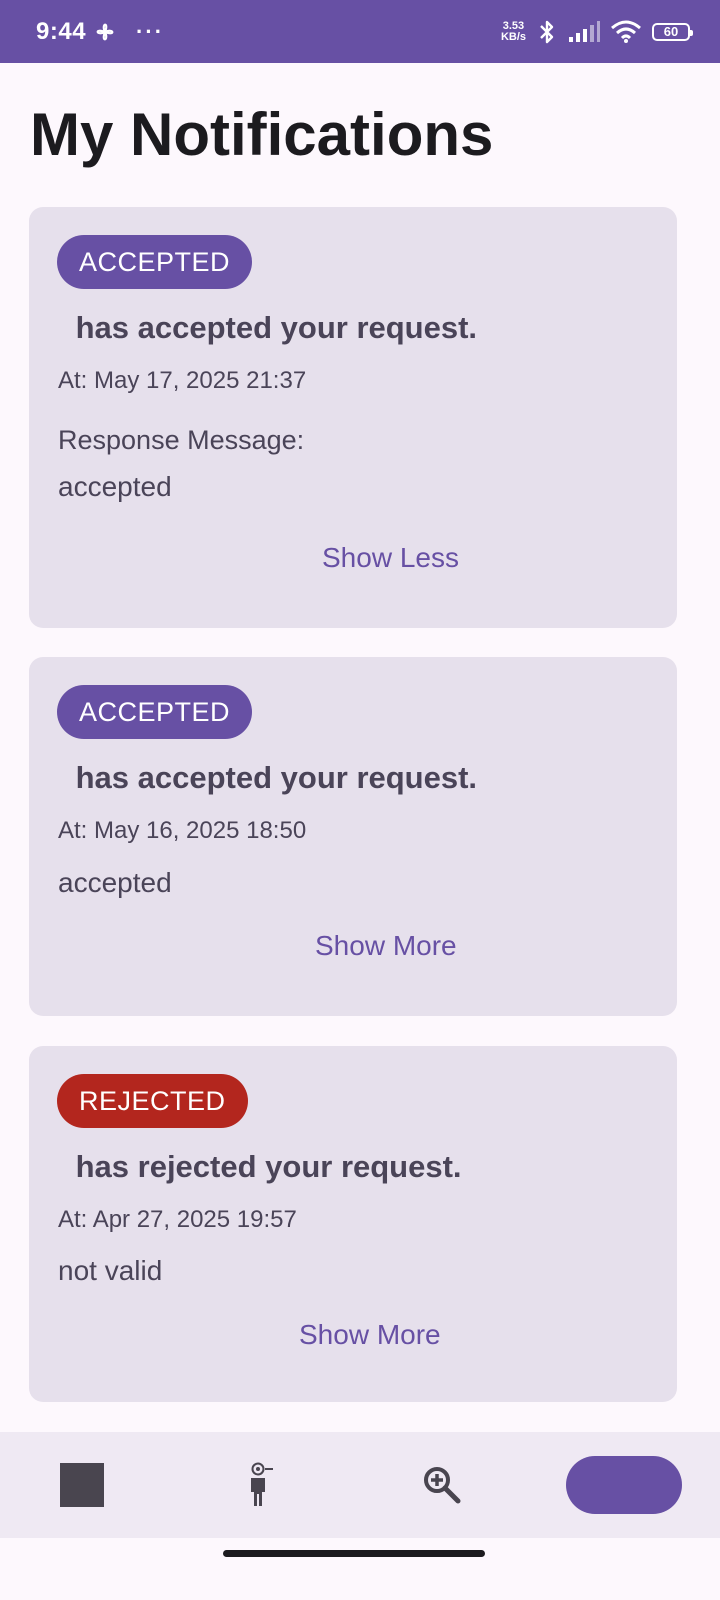  Describe the element at coordinates (61, 31) in the screenshot. I see `status-time: 9:44` at that location.